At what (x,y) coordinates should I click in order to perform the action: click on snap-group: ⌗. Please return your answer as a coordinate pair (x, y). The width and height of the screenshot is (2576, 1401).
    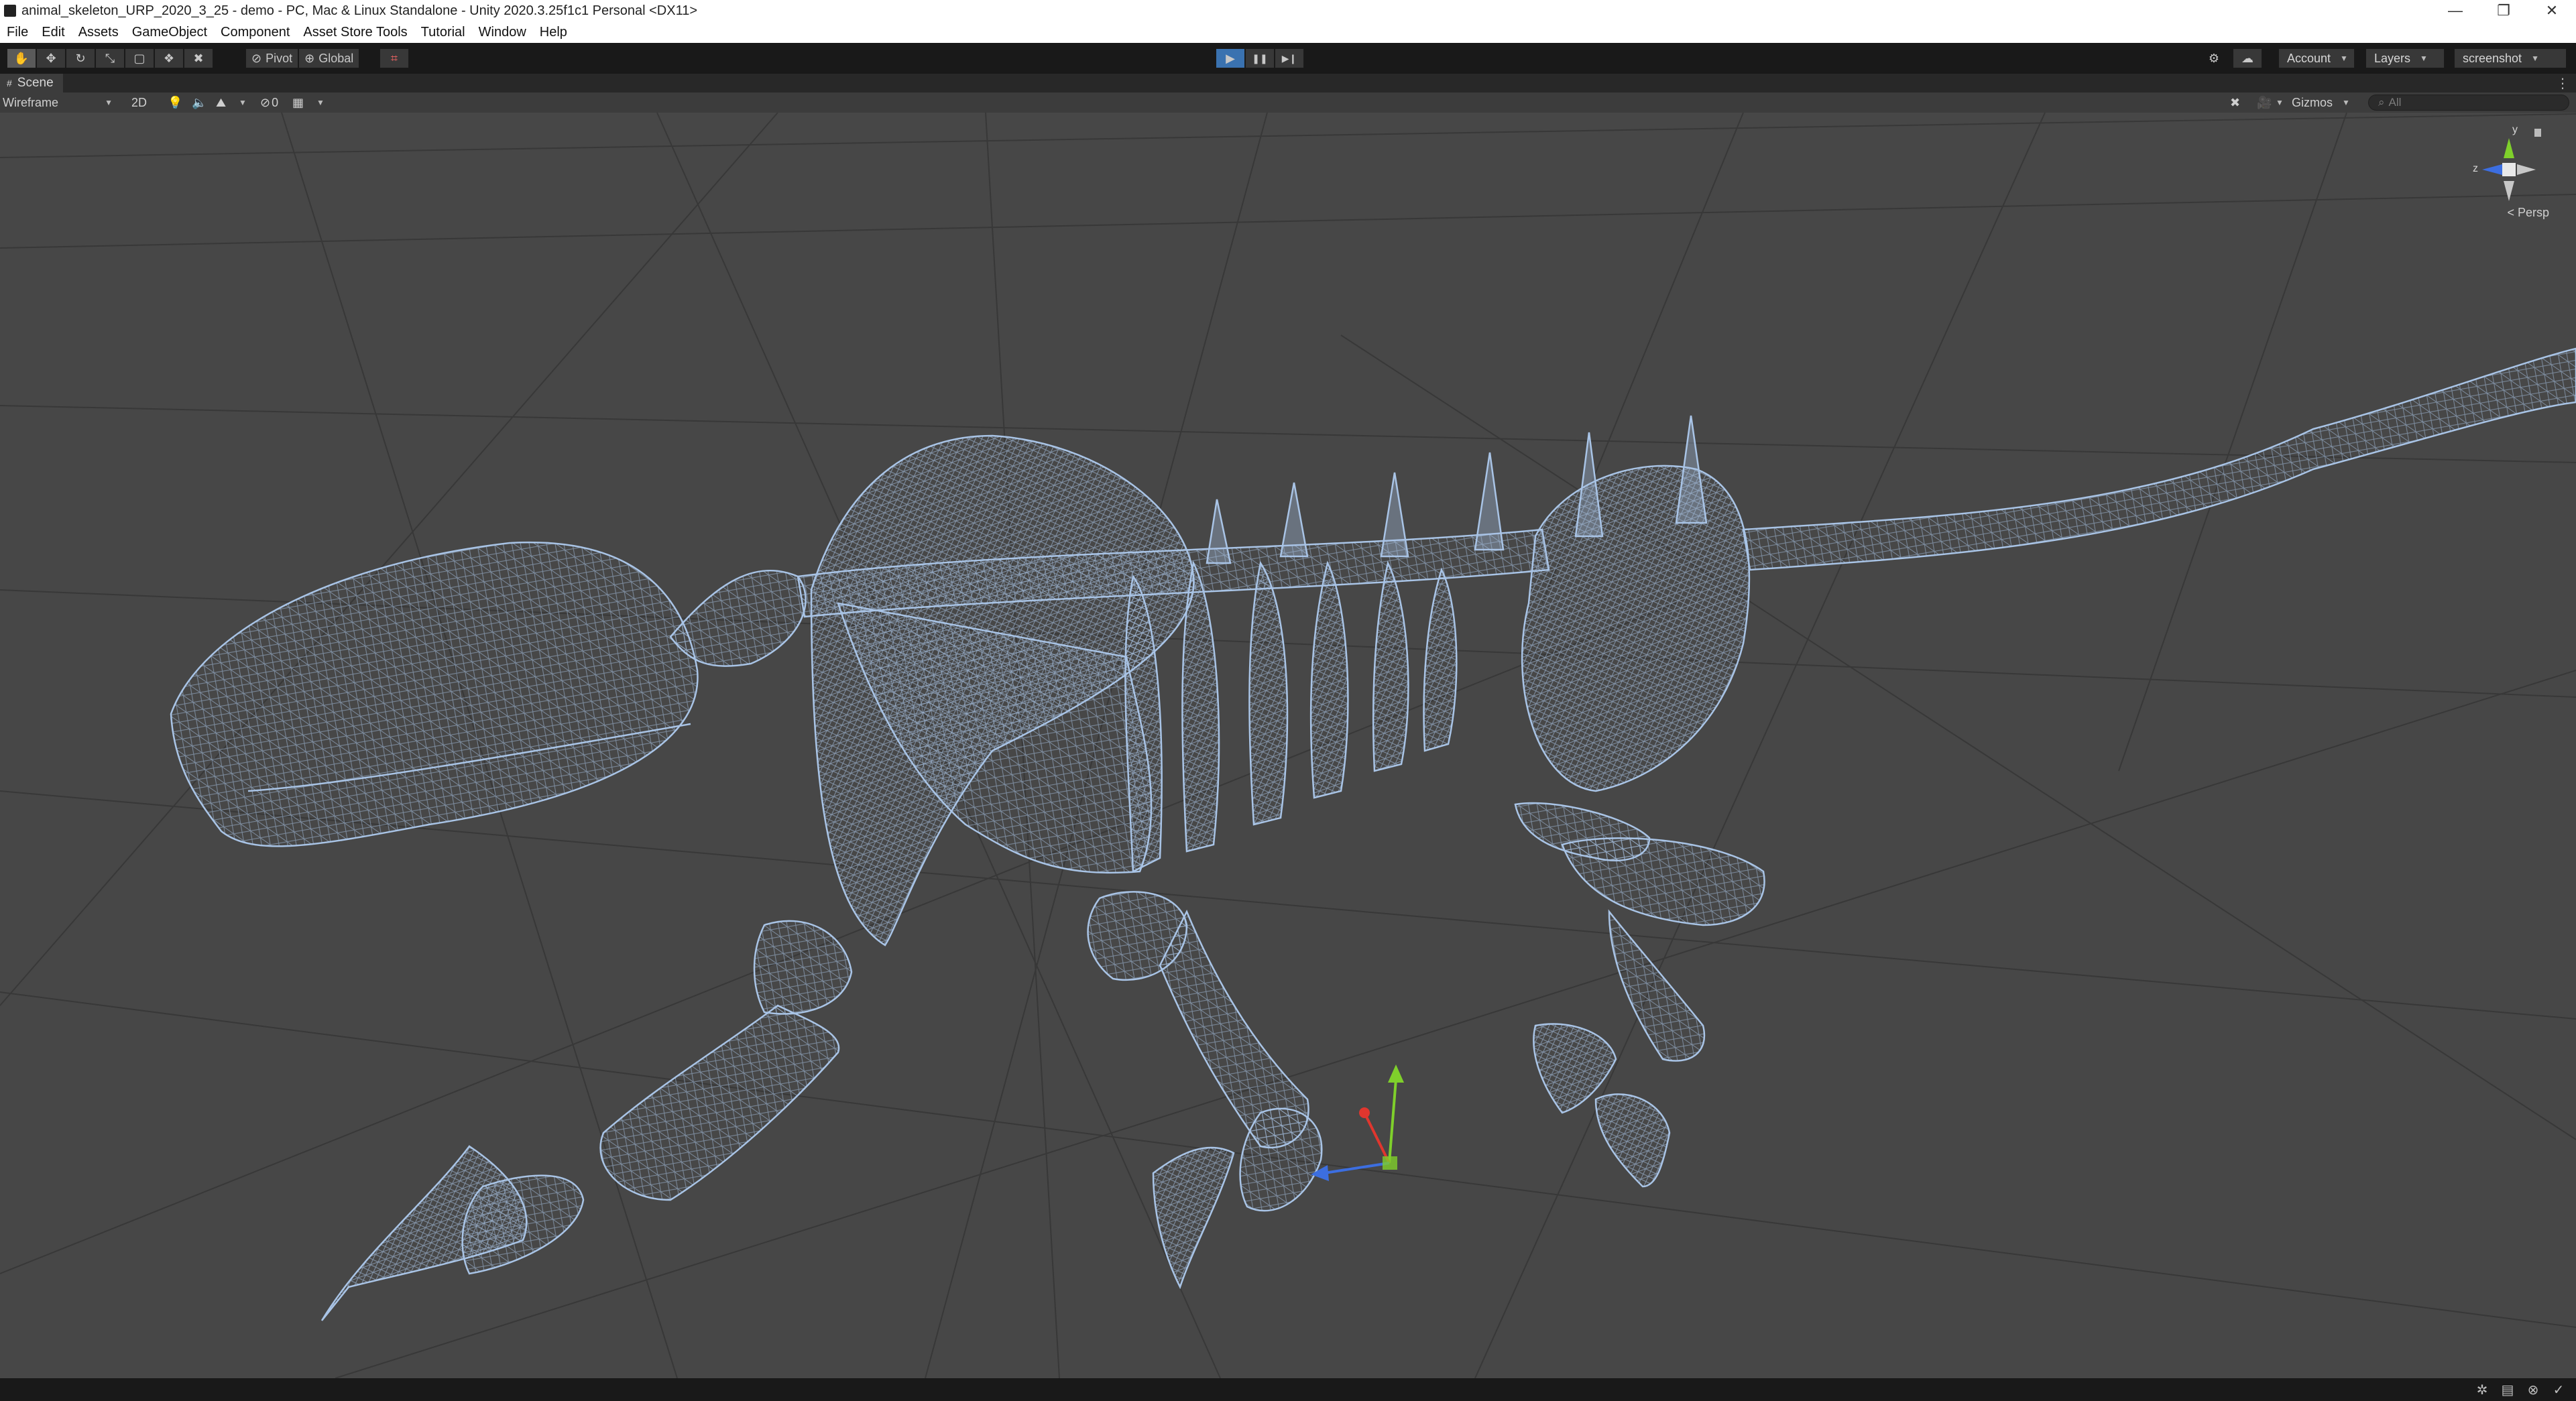
    Looking at the image, I should click on (394, 58).